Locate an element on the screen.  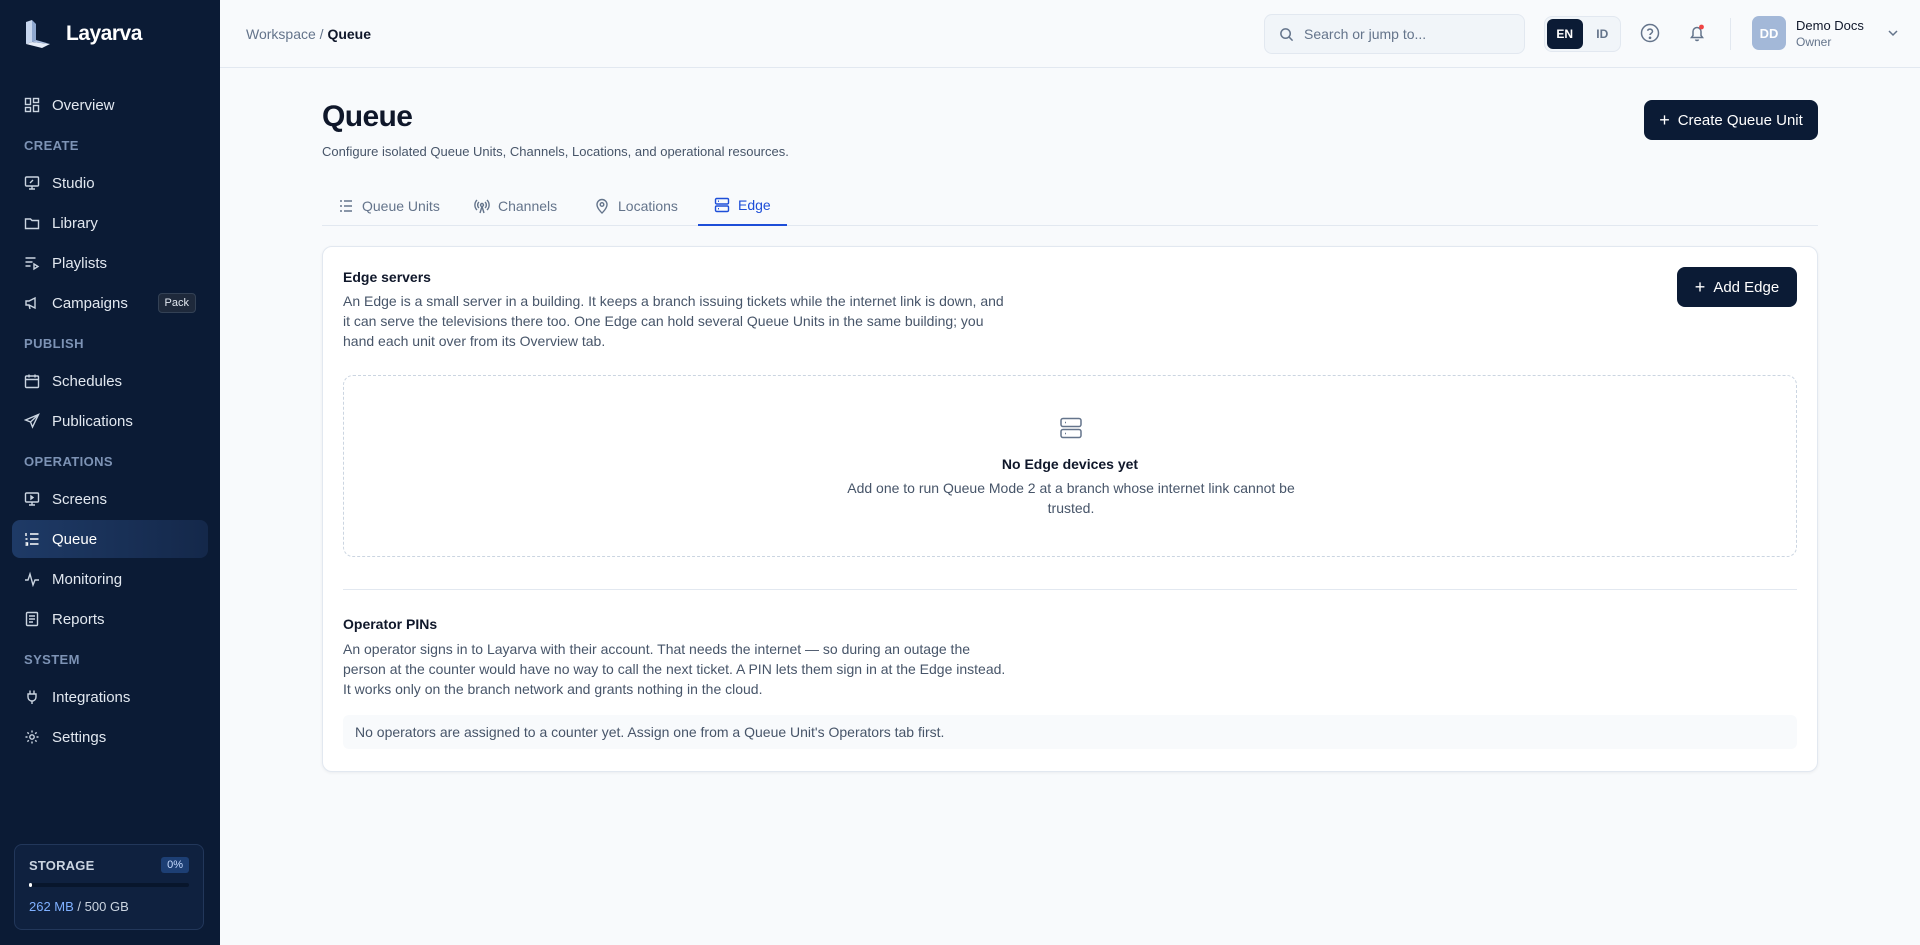
sidebar-section-operations: OPERATIONS is located at coordinates (68, 461).